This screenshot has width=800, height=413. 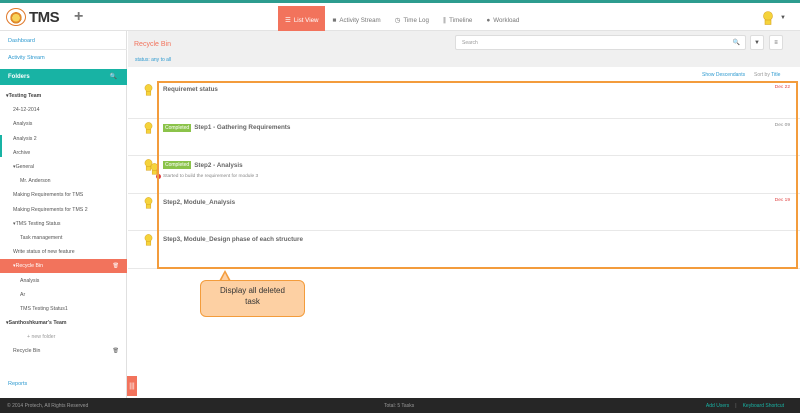 I want to click on tab-list-view: ☰ List View, so click(x=302, y=20).